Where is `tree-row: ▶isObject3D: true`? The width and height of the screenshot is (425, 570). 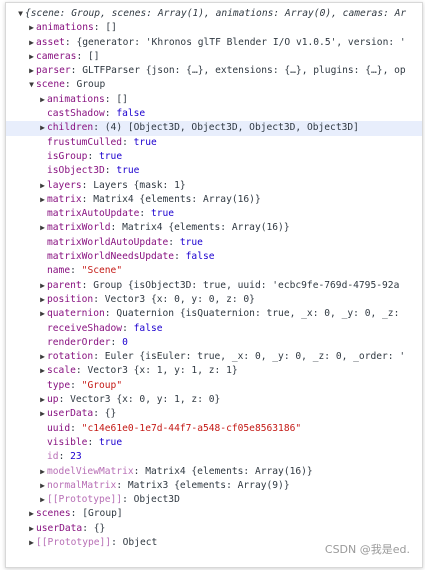
tree-row: ▶isObject3D: true is located at coordinates (93, 171).